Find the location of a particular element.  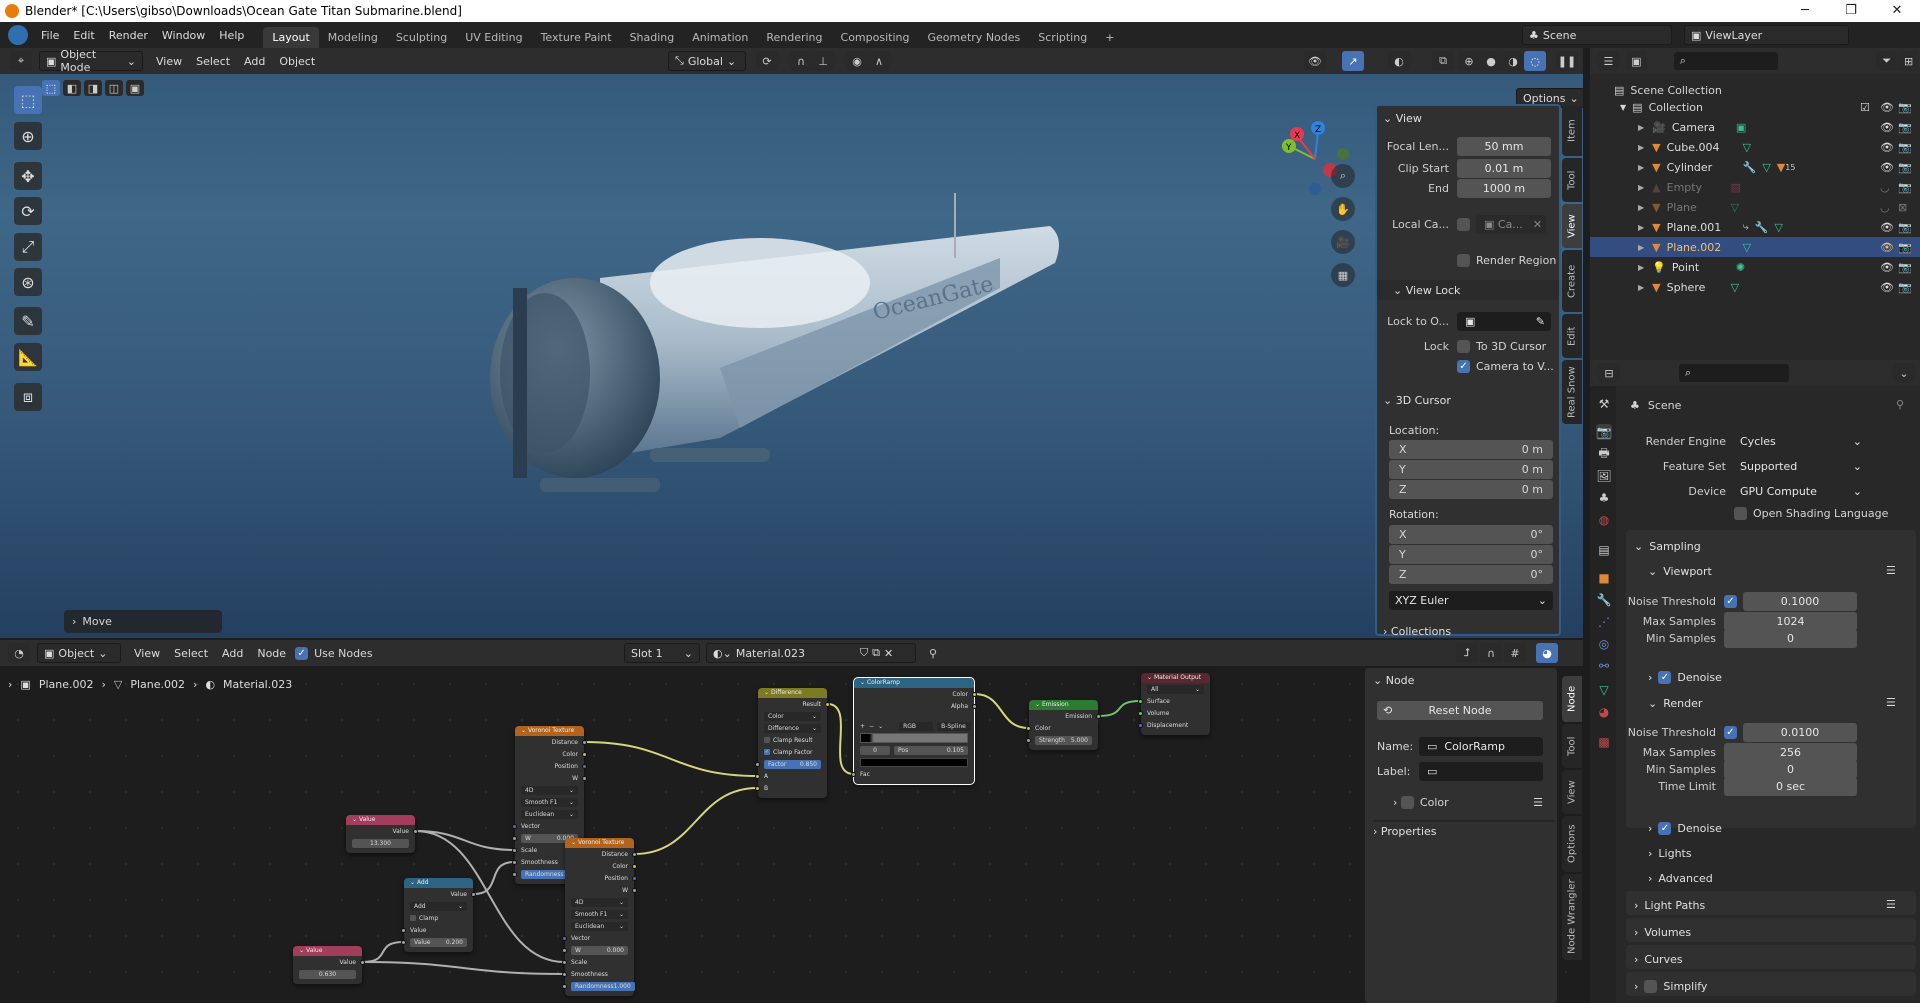

node-dropdown: 4D ⌄ is located at coordinates (549, 790).